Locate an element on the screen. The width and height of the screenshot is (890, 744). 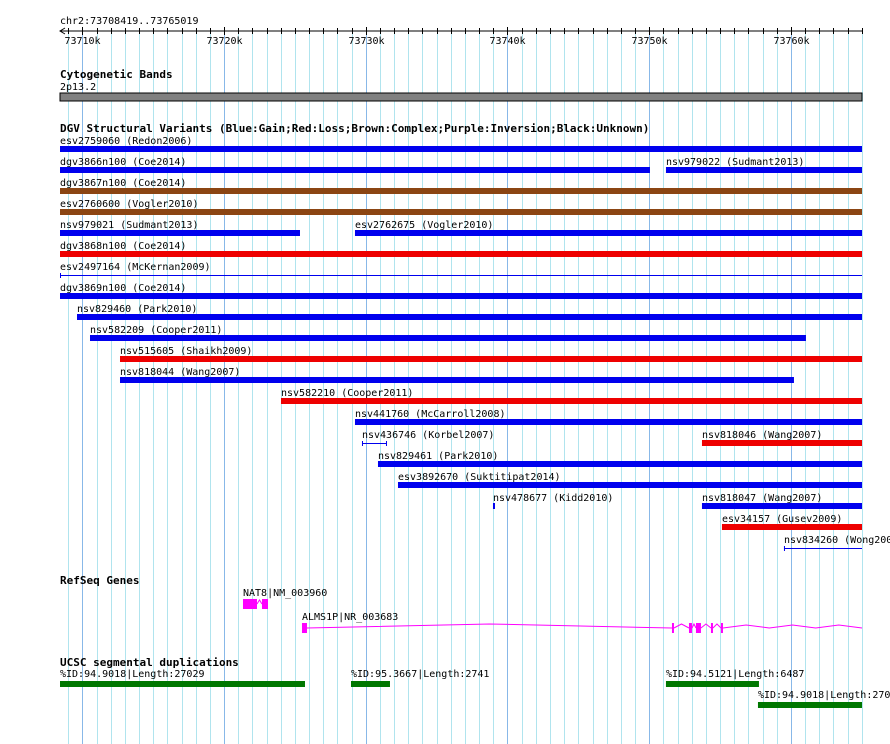
variant-label: esv2497164 (McKernan2009) is located at coordinates (135, 267).